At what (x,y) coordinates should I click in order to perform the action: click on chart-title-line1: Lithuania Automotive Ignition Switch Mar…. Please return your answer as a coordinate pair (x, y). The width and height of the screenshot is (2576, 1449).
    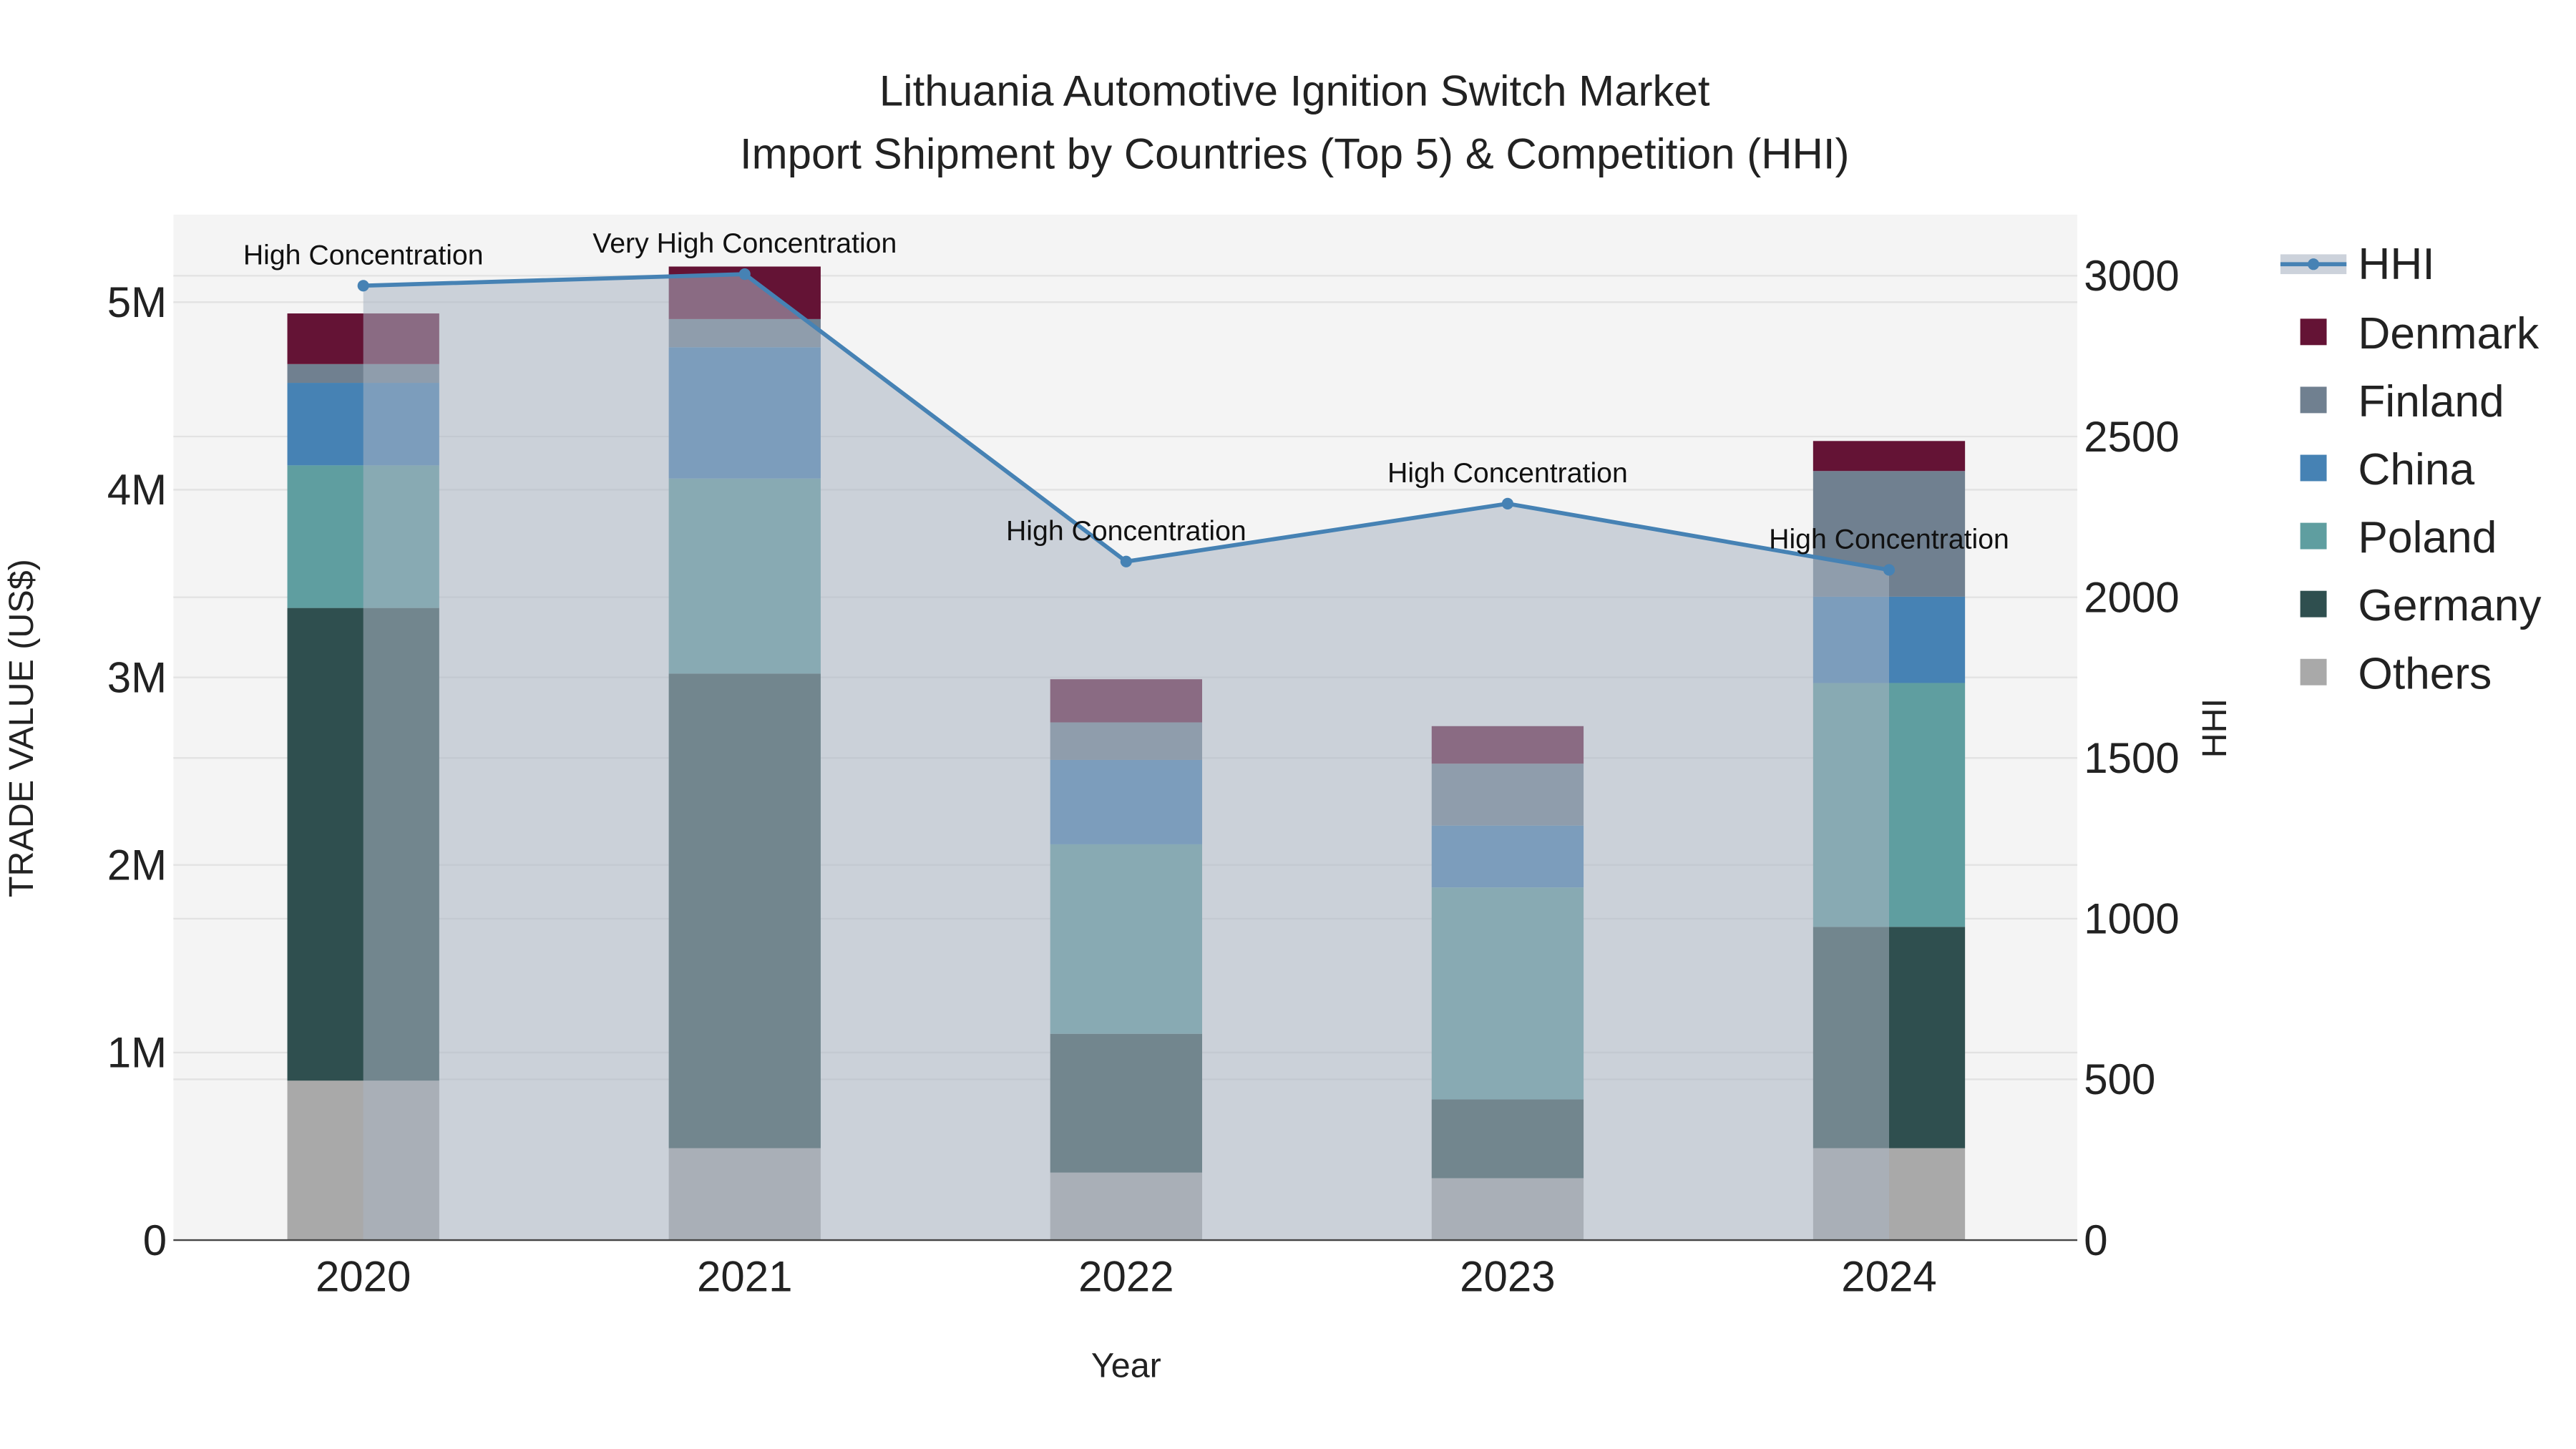
    Looking at the image, I should click on (1294, 91).